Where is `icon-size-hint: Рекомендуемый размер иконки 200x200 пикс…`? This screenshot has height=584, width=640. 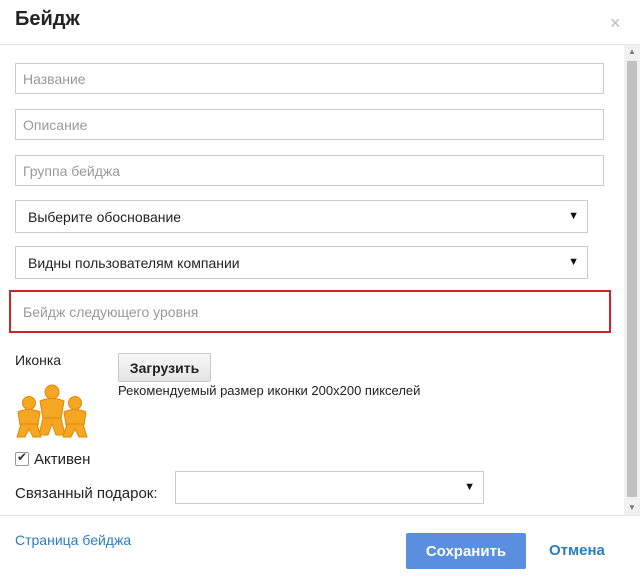 icon-size-hint: Рекомендуемый размер иконки 200x200 пикс… is located at coordinates (269, 390).